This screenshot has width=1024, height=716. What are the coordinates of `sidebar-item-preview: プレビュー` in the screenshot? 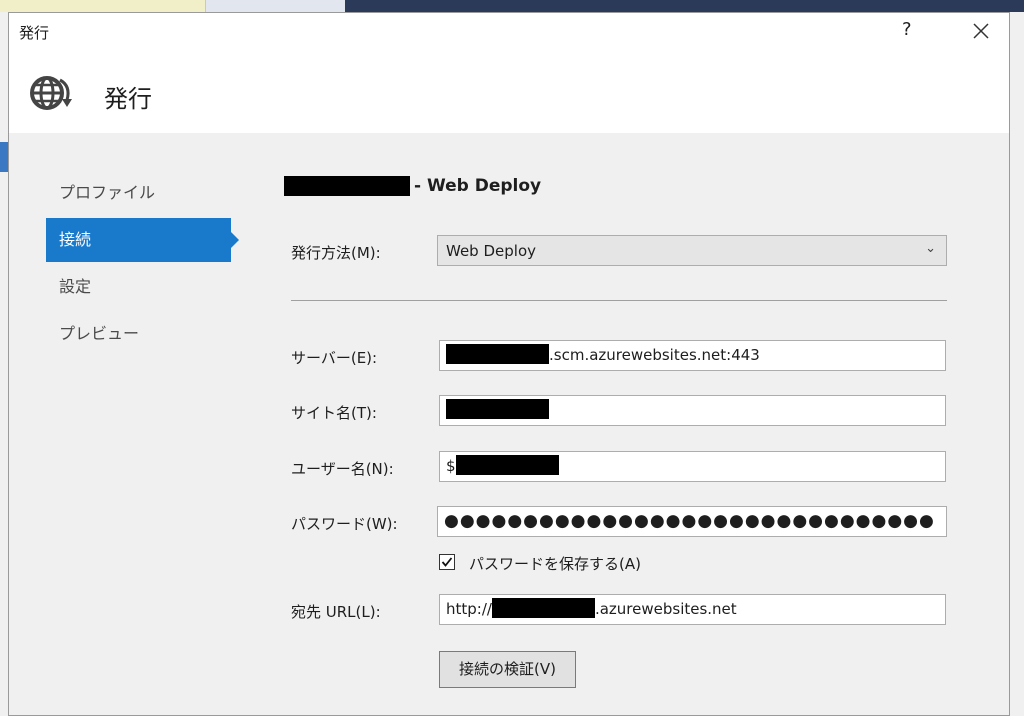 It's located at (138, 334).